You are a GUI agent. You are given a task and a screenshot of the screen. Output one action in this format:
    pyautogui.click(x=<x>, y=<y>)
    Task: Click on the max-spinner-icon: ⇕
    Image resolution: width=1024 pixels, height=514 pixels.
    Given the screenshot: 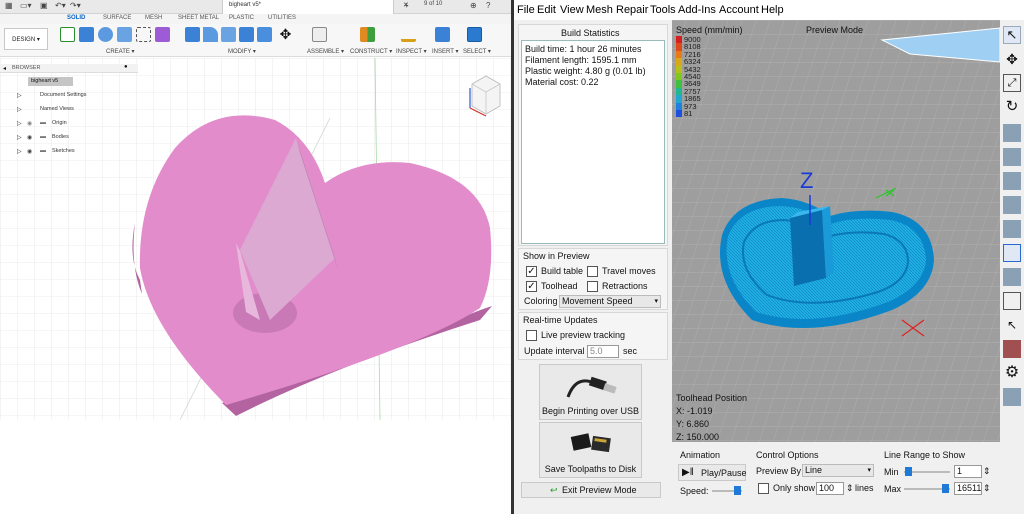 What is the action you would take?
    pyautogui.click(x=987, y=488)
    